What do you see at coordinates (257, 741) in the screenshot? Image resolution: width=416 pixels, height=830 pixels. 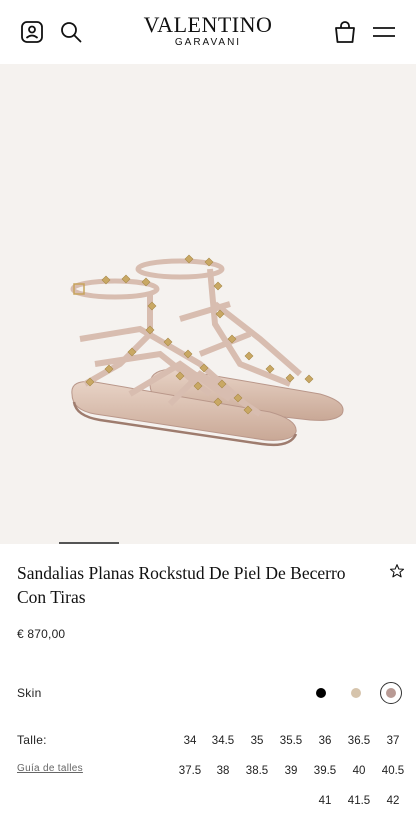 I see `size-option: 35` at bounding box center [257, 741].